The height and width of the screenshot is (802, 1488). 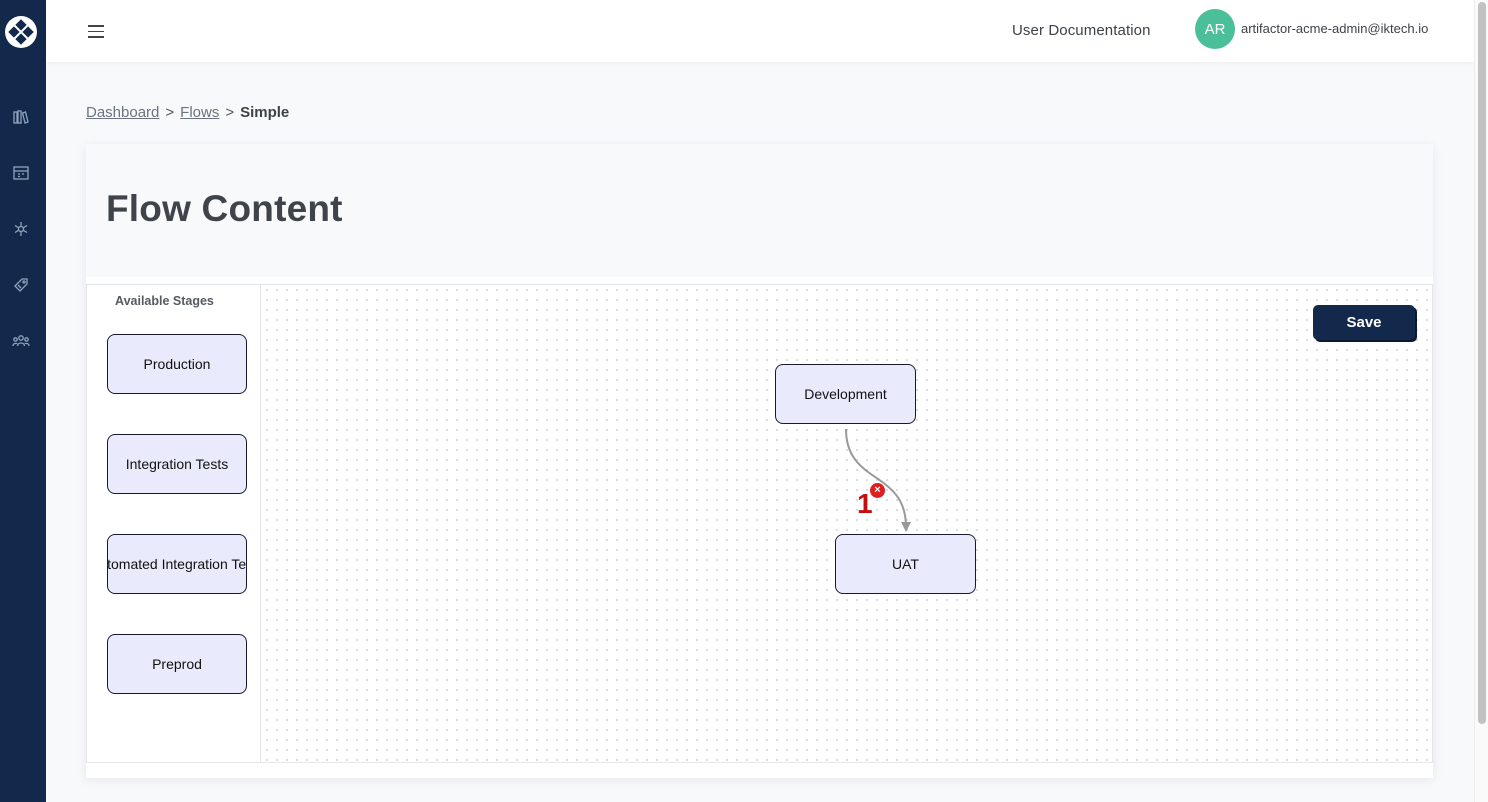 What do you see at coordinates (96, 32) in the screenshot?
I see `menu-icon` at bounding box center [96, 32].